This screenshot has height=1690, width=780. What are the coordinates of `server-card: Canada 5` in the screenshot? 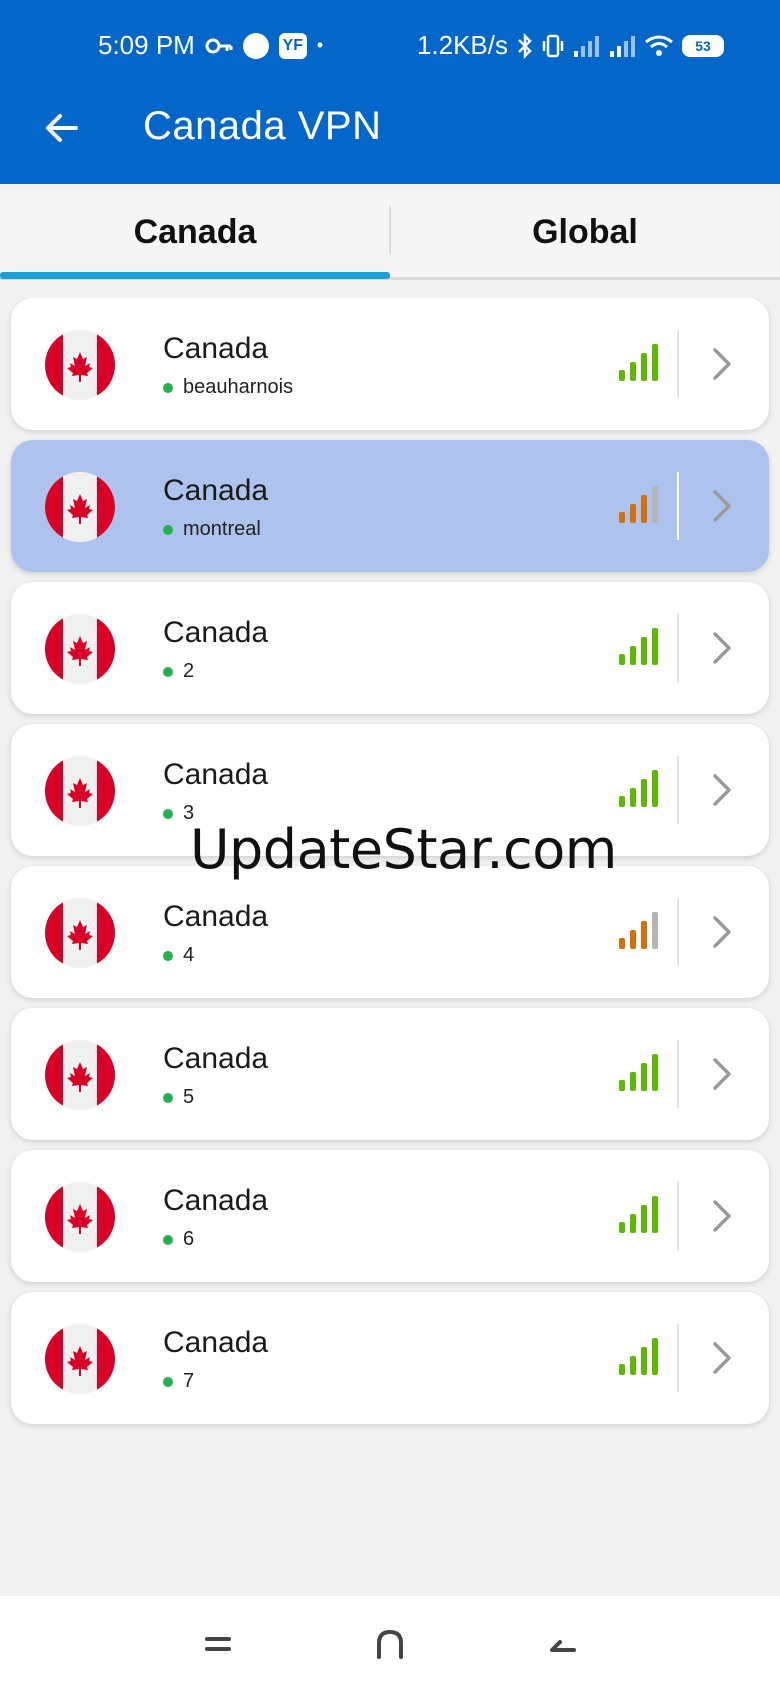 It's located at (390, 1074).